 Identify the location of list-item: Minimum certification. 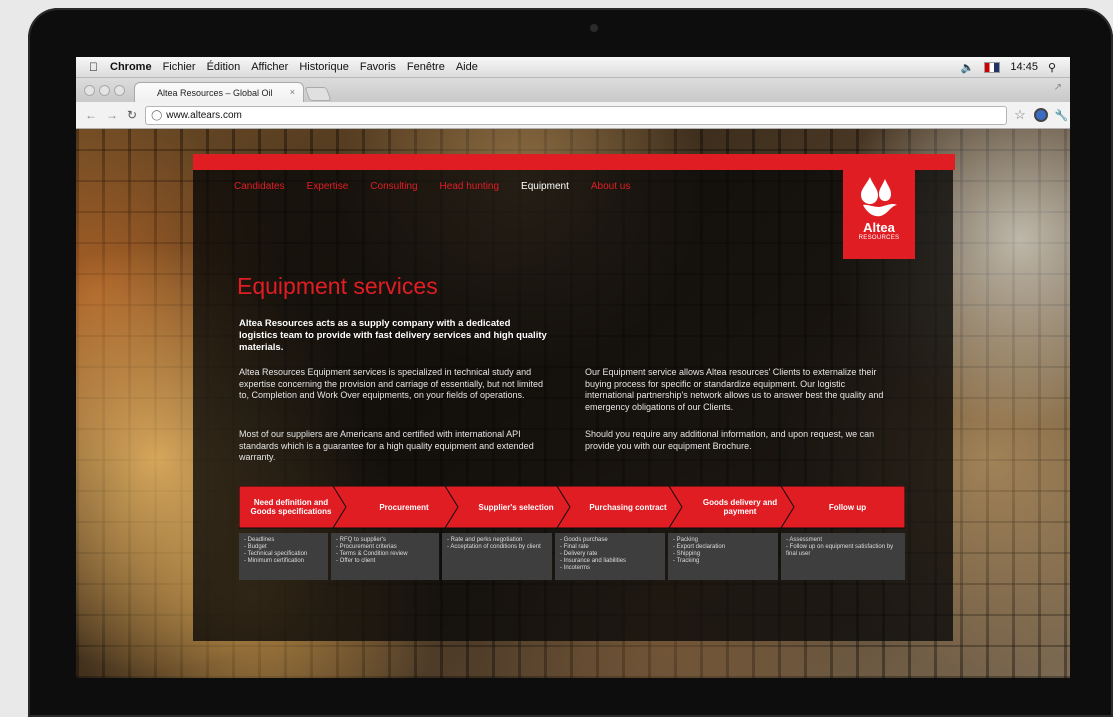
(283, 561).